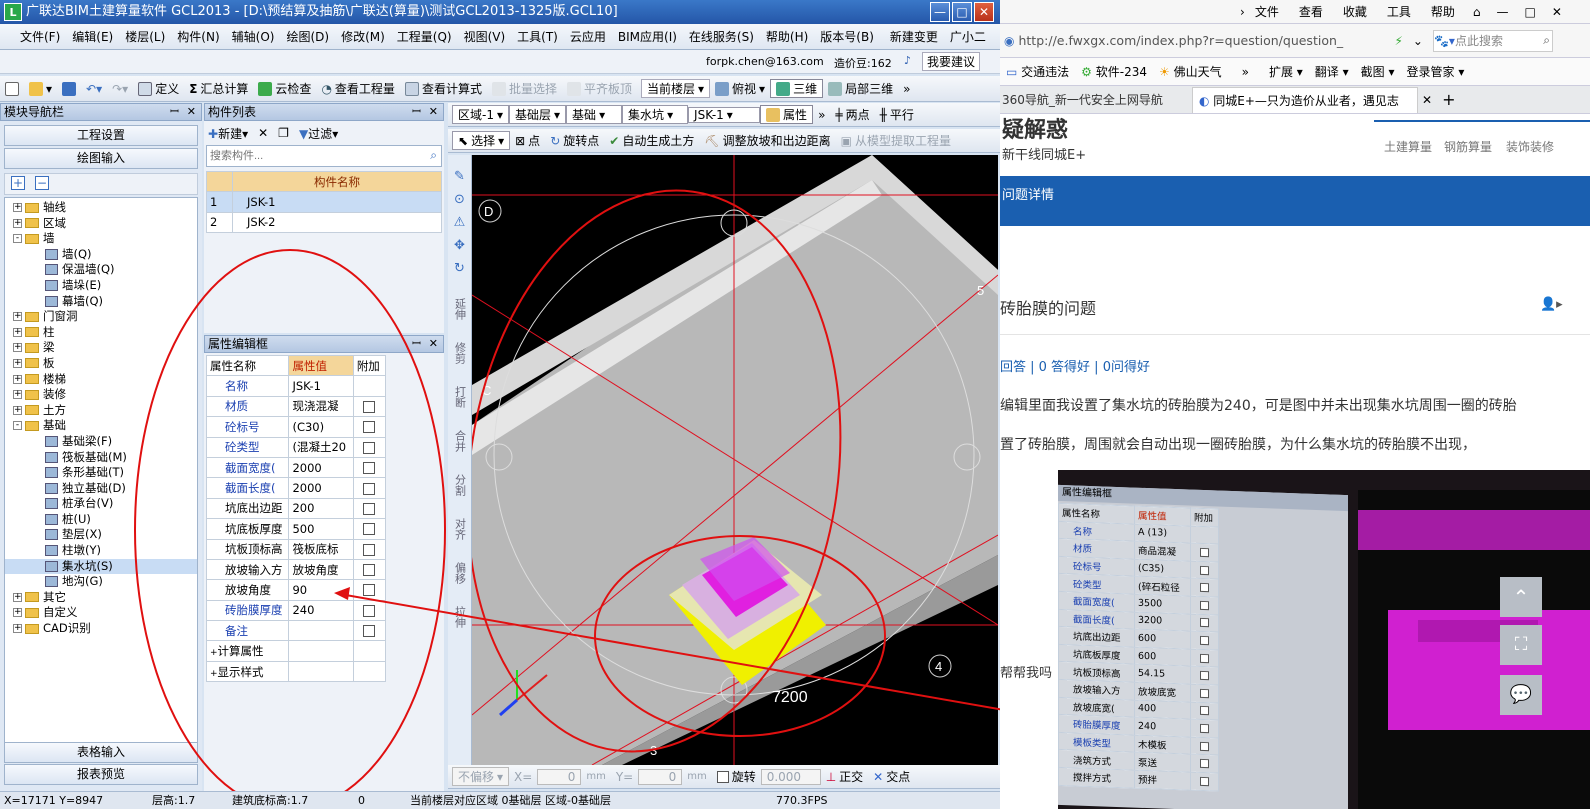  What do you see at coordinates (790, 776) in the screenshot?
I see `rotate-input: 0.000` at bounding box center [790, 776].